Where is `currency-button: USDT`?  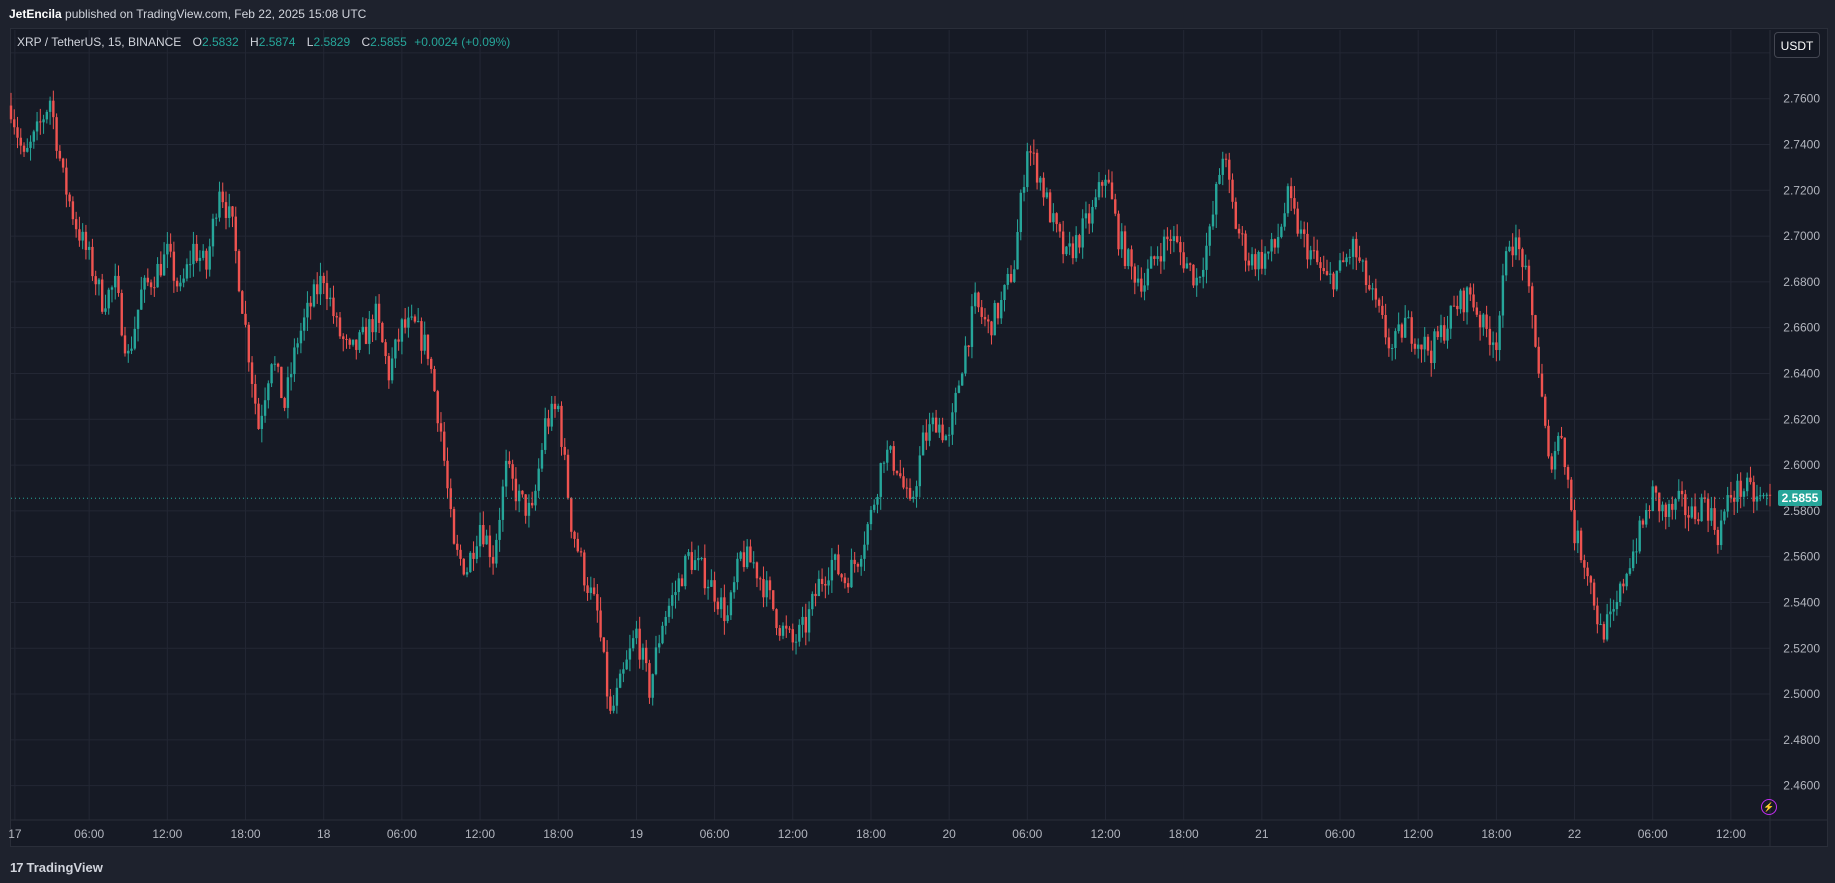 currency-button: USDT is located at coordinates (1797, 45).